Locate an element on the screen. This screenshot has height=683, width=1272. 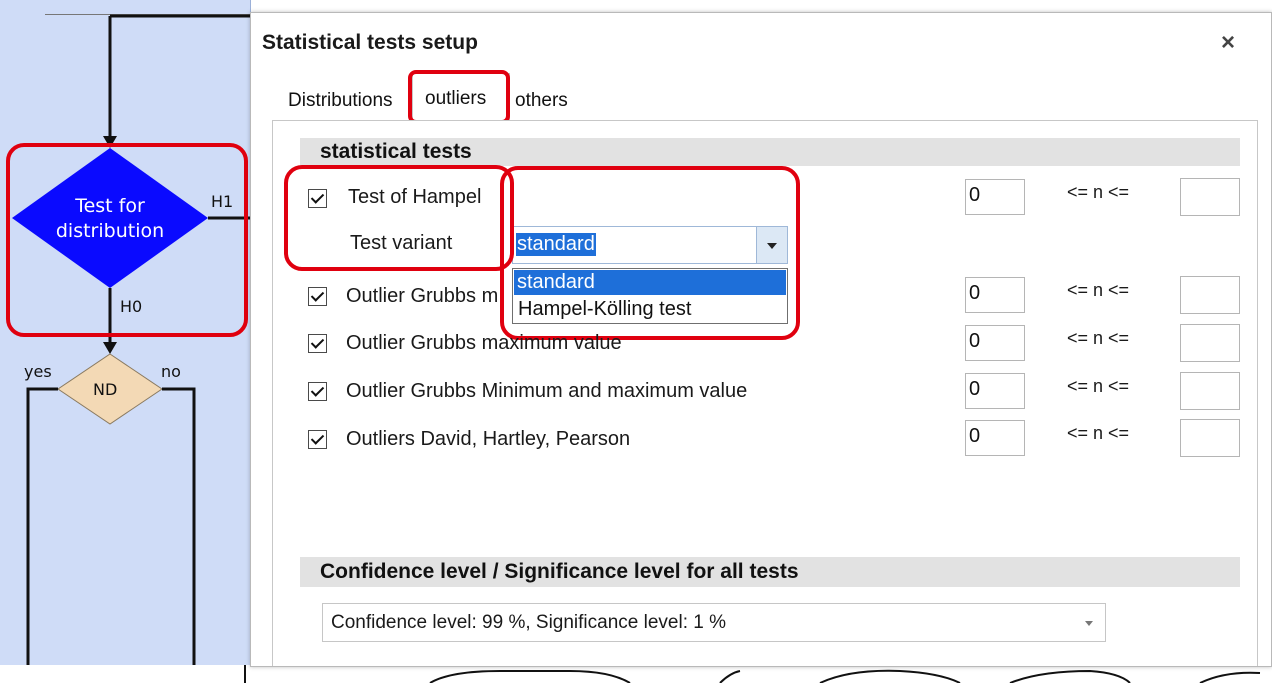
highlight-test-of-hampel is located at coordinates (399, 218).